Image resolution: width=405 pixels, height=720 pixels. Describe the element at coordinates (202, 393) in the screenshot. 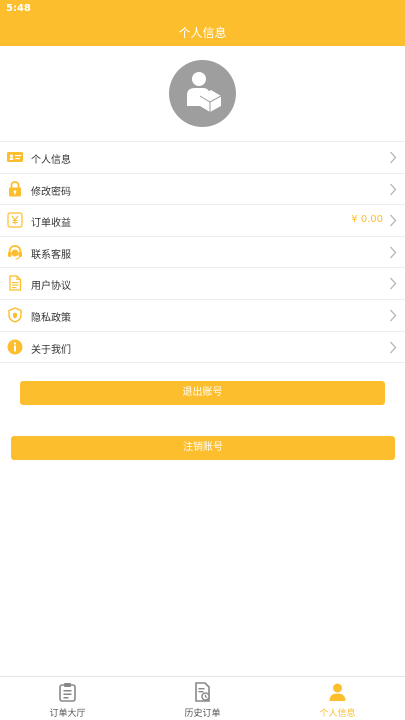

I see `logout-button: 退出账号` at that location.